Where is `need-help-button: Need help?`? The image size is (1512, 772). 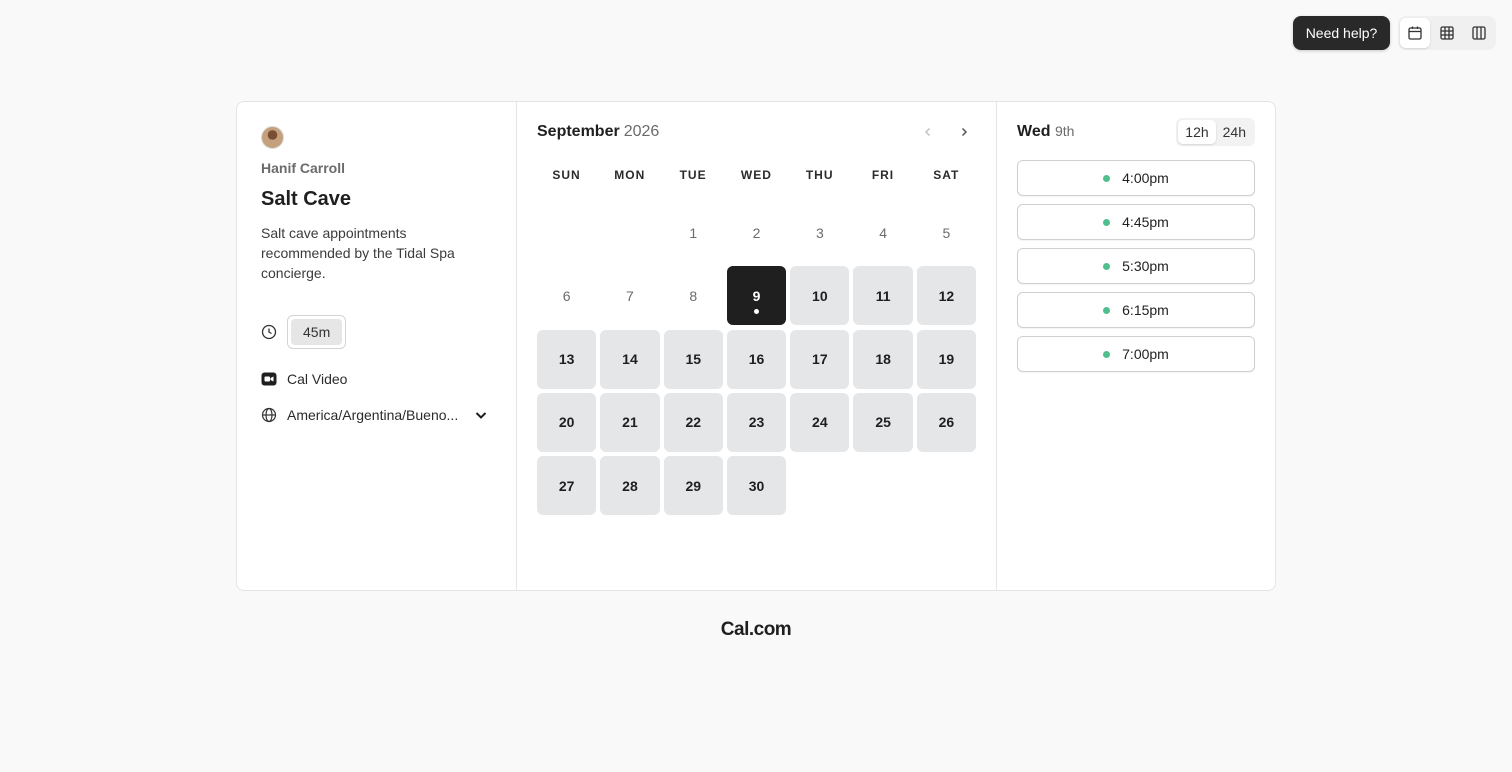
need-help-button: Need help? is located at coordinates (1341, 33).